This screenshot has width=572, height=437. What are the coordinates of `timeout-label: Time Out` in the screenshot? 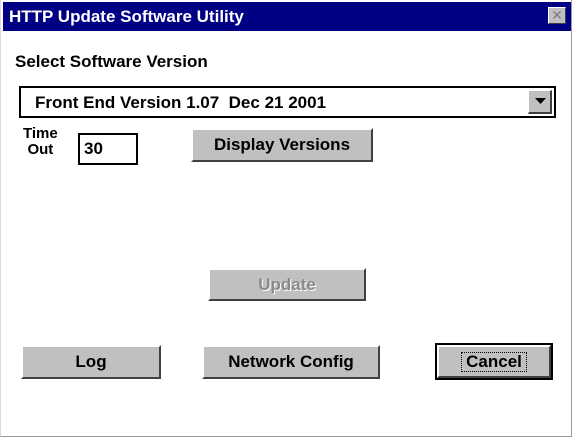 It's located at (40, 142).